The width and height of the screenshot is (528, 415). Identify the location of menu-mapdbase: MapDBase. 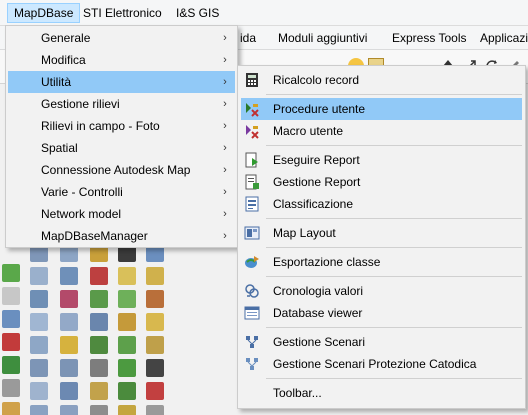
(44, 13).